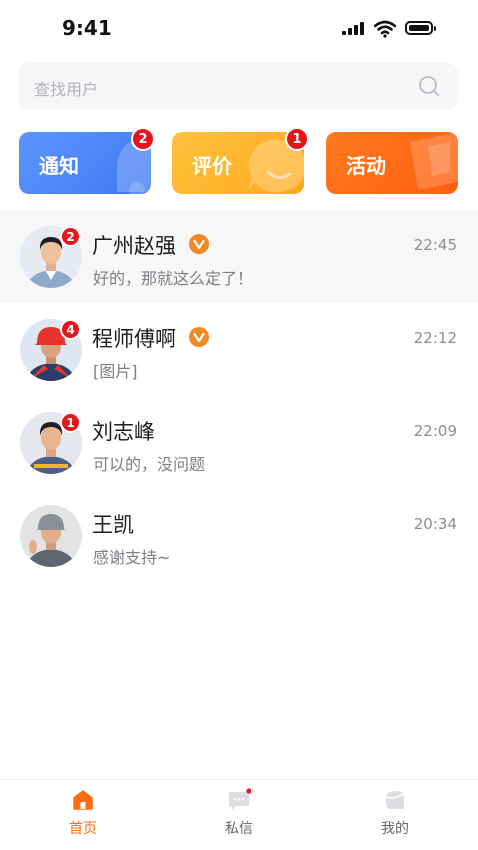 The height and width of the screenshot is (850, 478). What do you see at coordinates (132, 557) in the screenshot?
I see `message-preview: 感谢支持~` at bounding box center [132, 557].